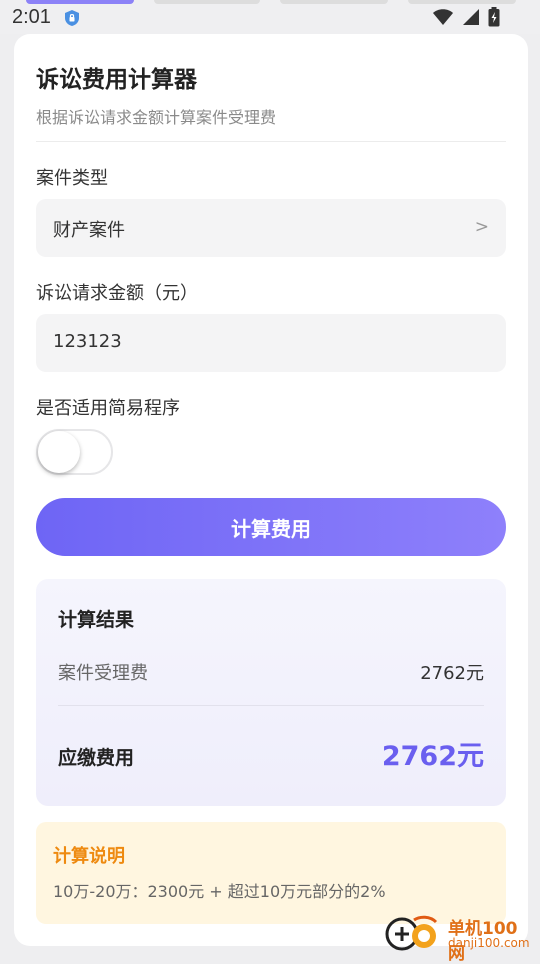 The width and height of the screenshot is (540, 964). I want to click on simple-procedure-label: 是否适用简易程序, so click(108, 407).